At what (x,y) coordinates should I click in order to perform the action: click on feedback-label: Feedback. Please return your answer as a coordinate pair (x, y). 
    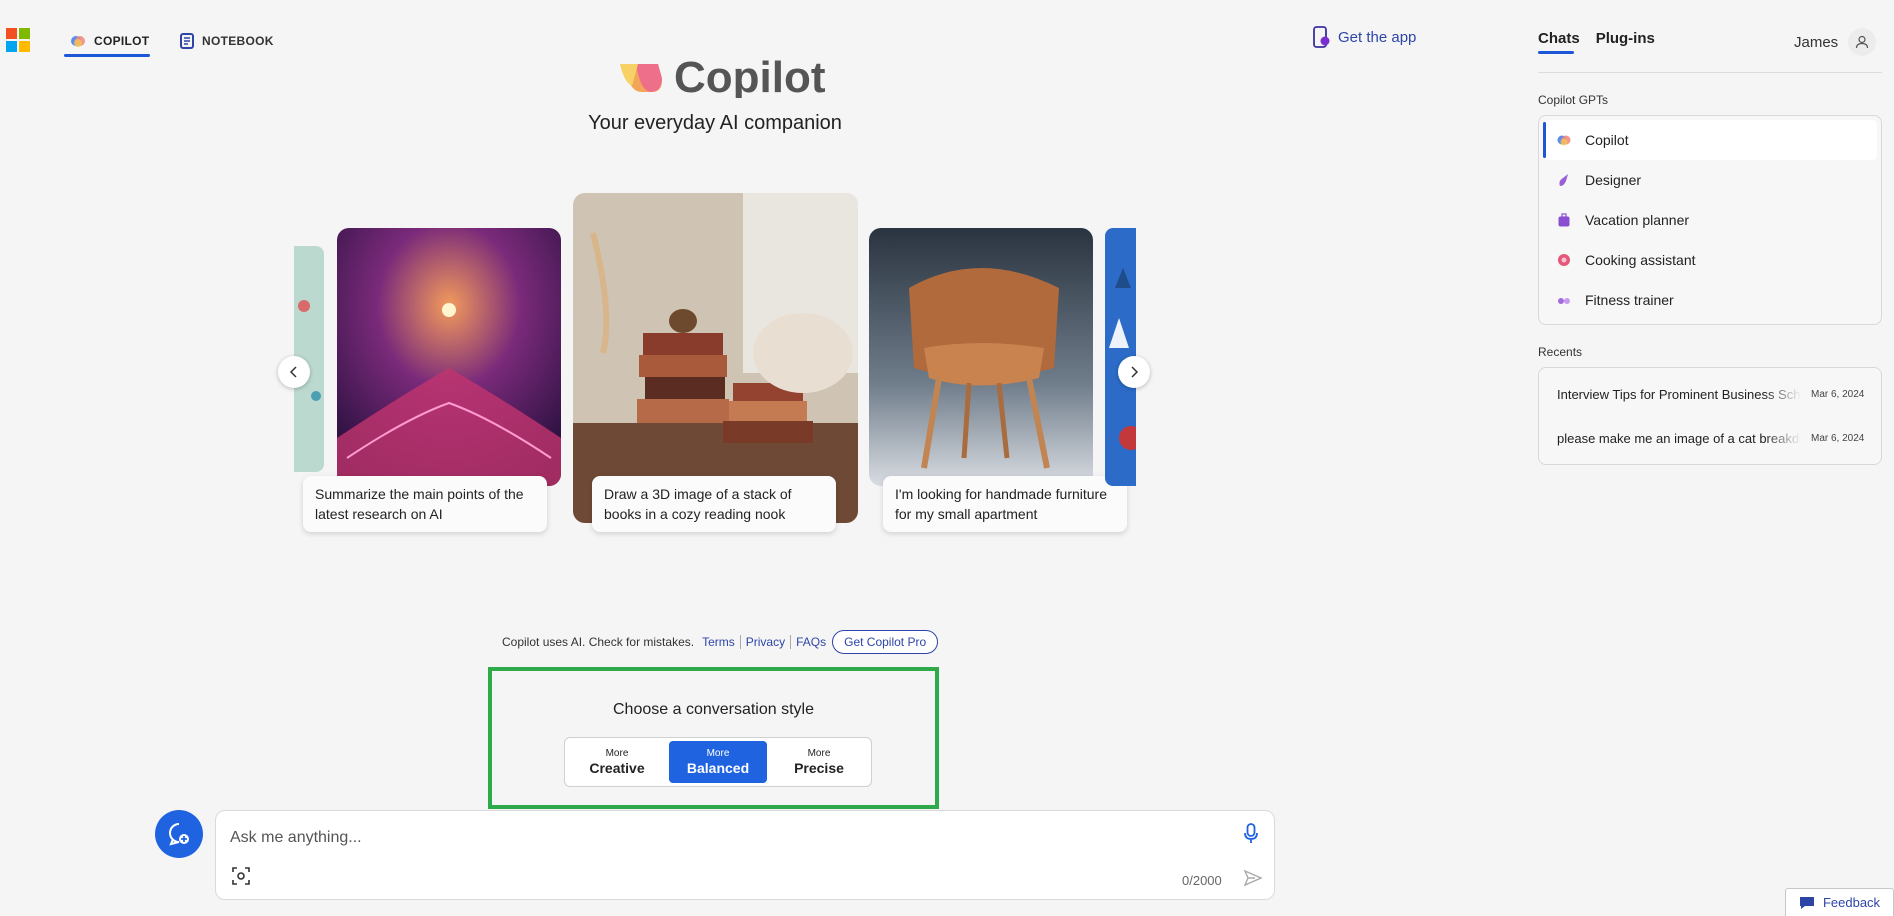
    Looking at the image, I should click on (1851, 902).